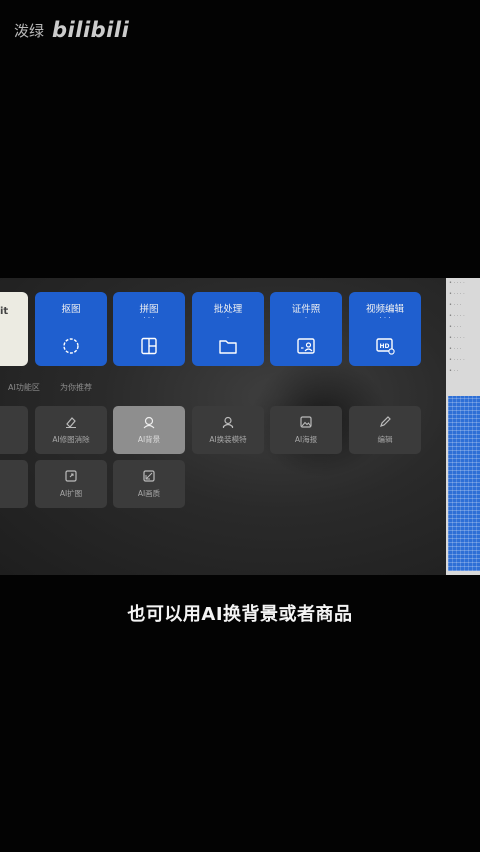 The width and height of the screenshot is (480, 852). What do you see at coordinates (76, 387) in the screenshot?
I see `section-hint: 为你推荐` at bounding box center [76, 387].